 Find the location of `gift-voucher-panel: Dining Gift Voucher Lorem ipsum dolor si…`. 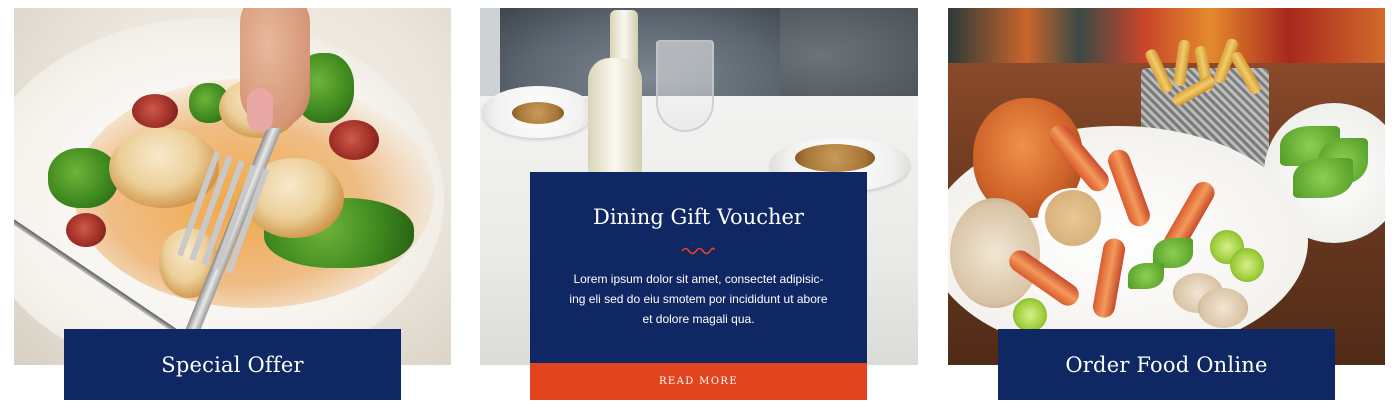

gift-voucher-panel: Dining Gift Voucher Lorem ipsum dolor si… is located at coordinates (698, 267).